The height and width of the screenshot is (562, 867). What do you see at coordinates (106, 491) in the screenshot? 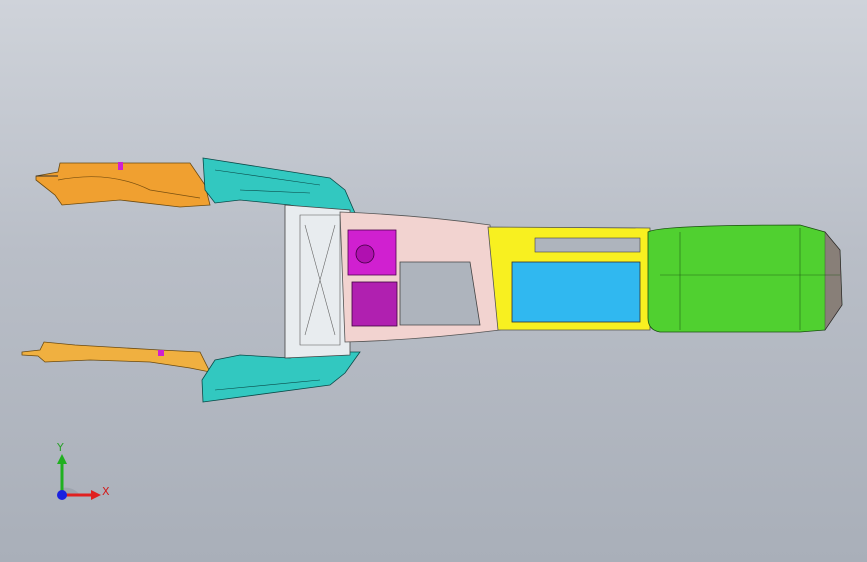
I see `x-axis-label: X` at bounding box center [106, 491].